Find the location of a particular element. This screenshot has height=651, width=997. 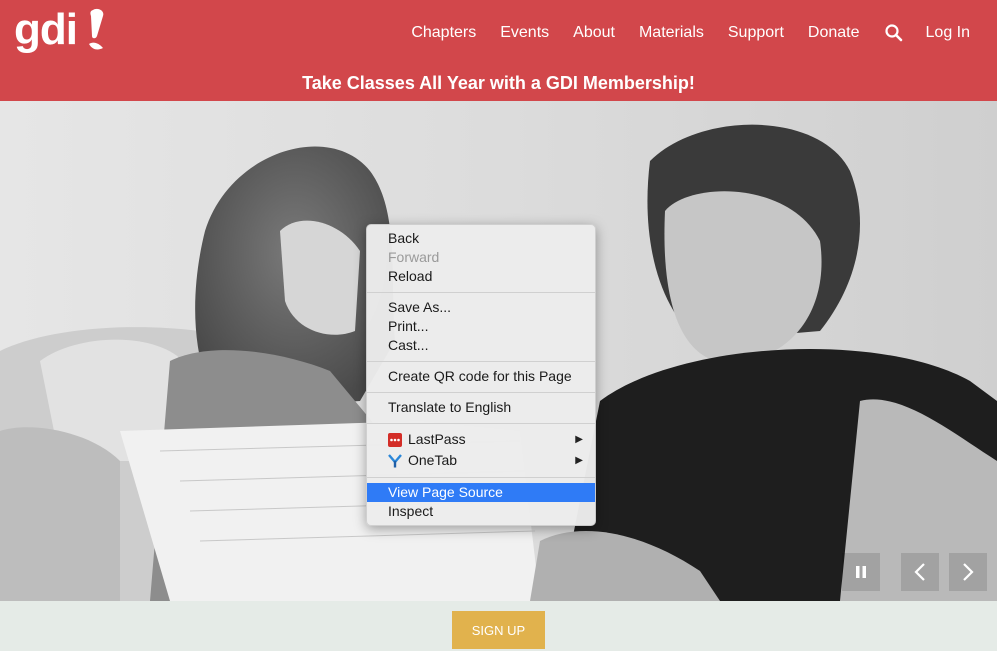

menu-item-onetab-label: OneTab is located at coordinates (433, 460).